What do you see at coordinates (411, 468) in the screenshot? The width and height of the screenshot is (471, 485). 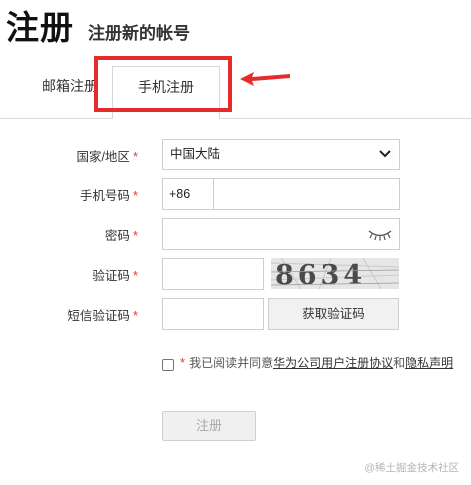 I see `watermark: @稀土掘金技术社区` at bounding box center [411, 468].